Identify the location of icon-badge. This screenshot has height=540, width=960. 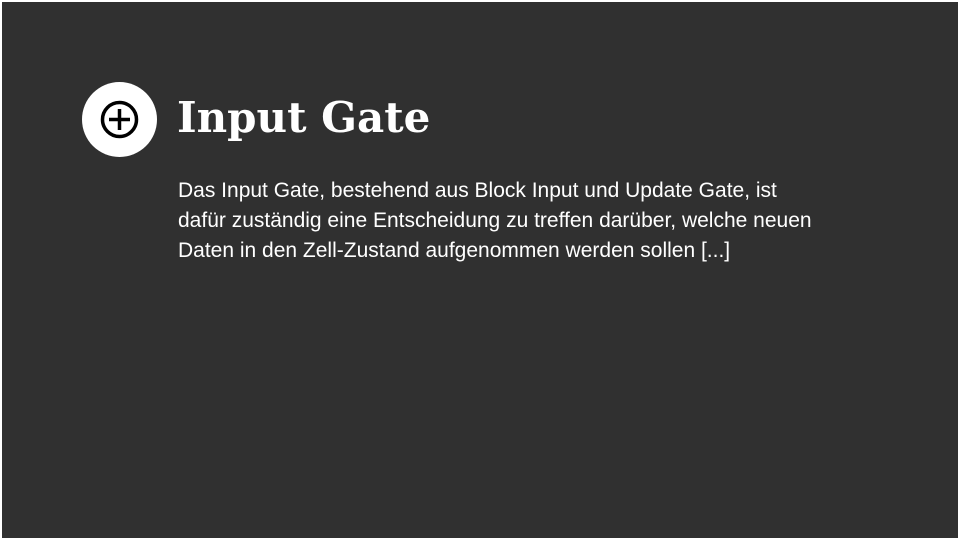
(119, 119).